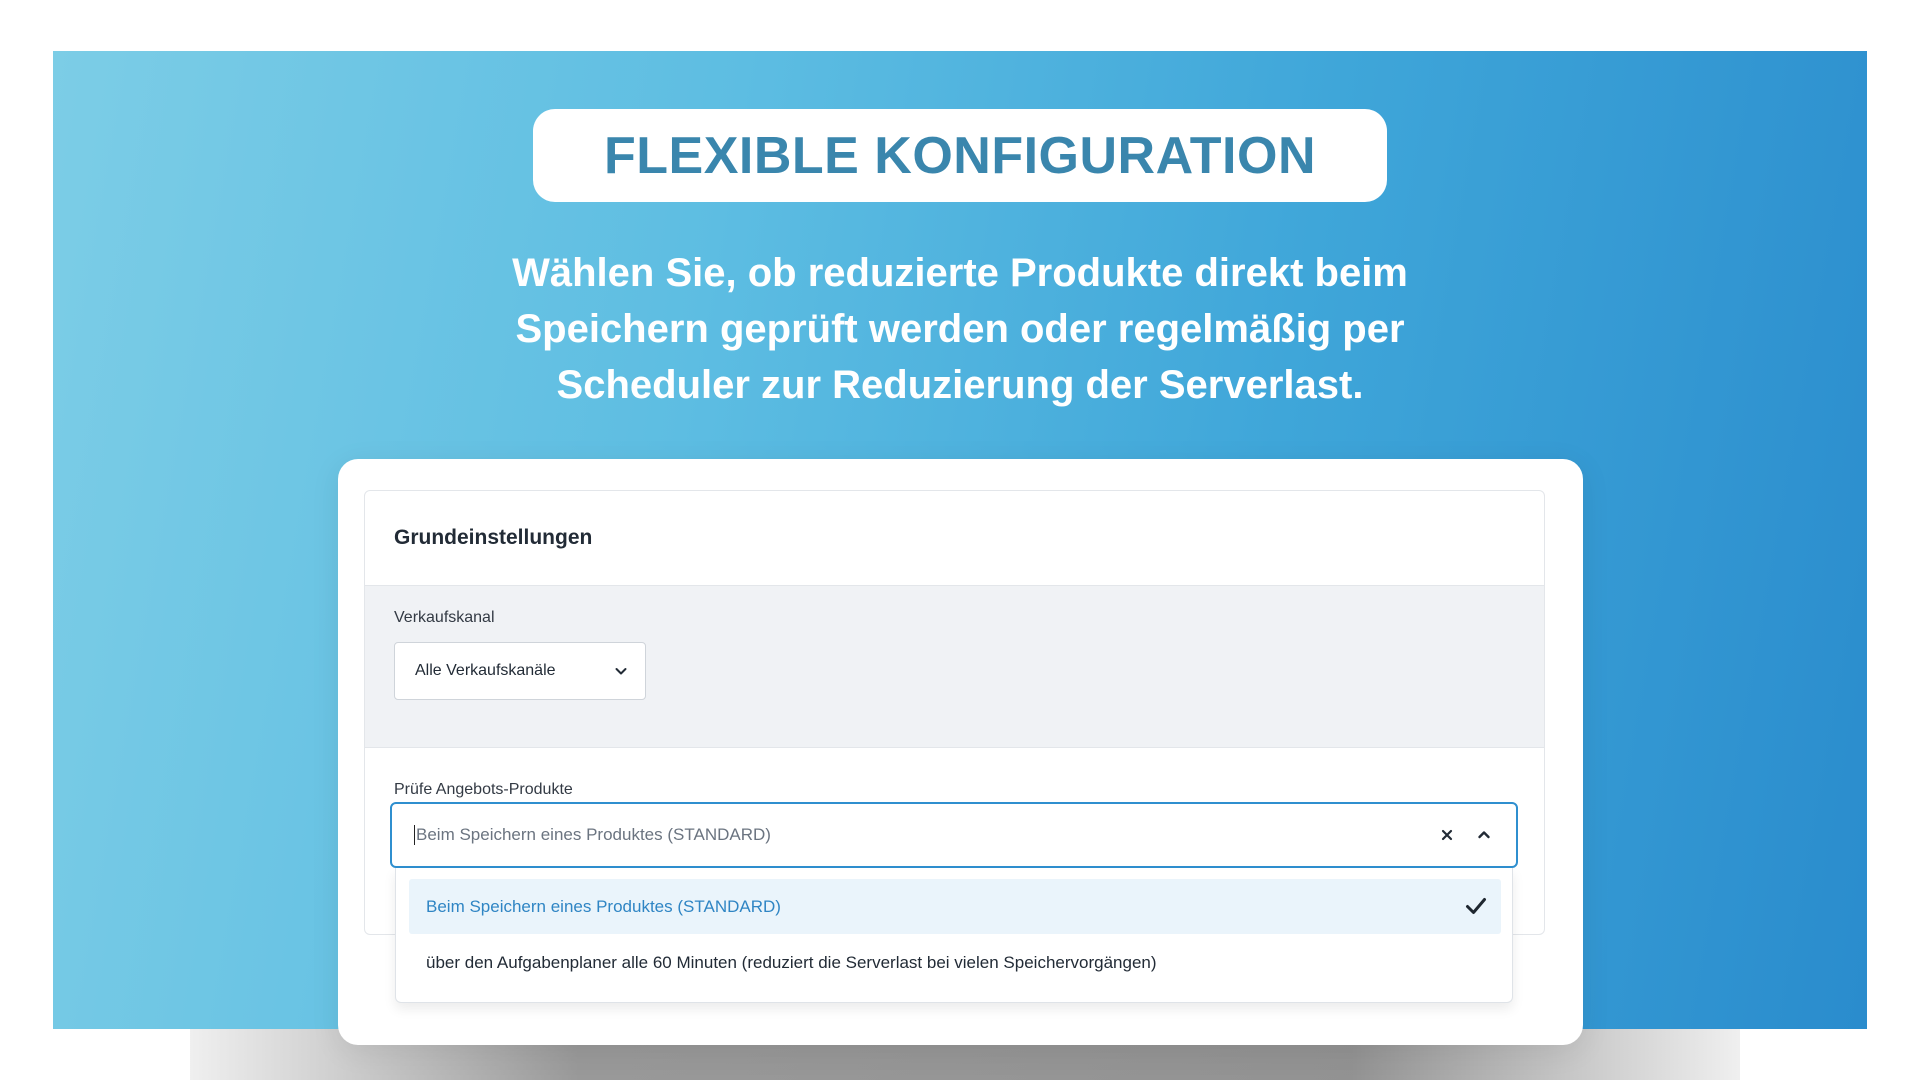 Image resolution: width=1920 pixels, height=1080 pixels. I want to click on close-icon, so click(1447, 835).